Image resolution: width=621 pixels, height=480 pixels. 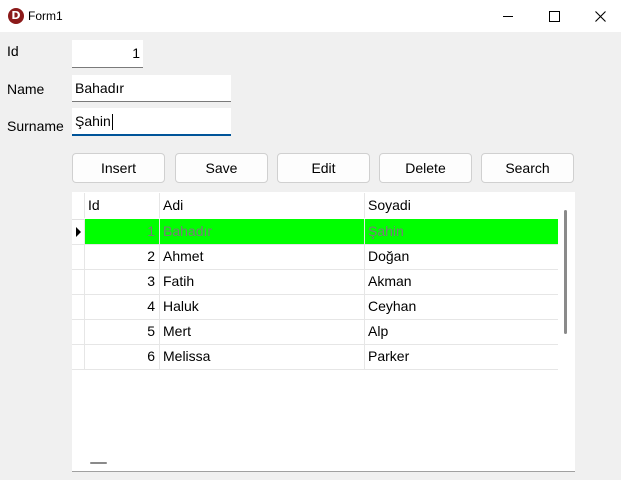 What do you see at coordinates (262, 356) in the screenshot?
I see `cell-adi: Melissa` at bounding box center [262, 356].